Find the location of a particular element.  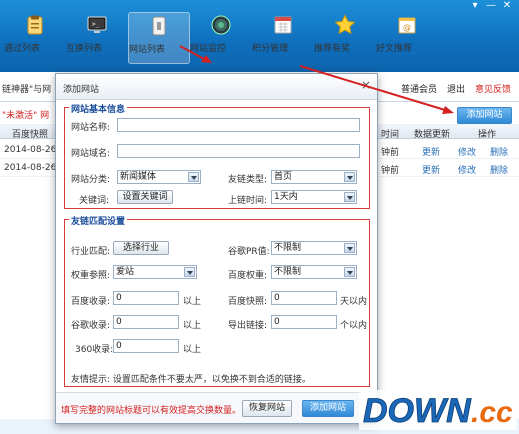

link-type-label: 友链类型: is located at coordinates (248, 180).